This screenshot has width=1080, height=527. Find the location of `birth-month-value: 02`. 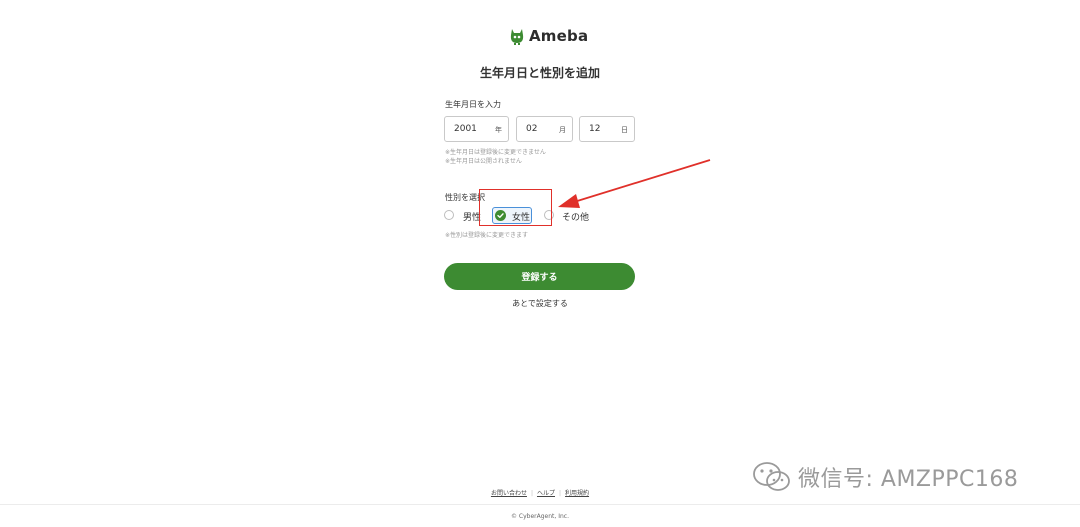

birth-month-value: 02 is located at coordinates (532, 129).